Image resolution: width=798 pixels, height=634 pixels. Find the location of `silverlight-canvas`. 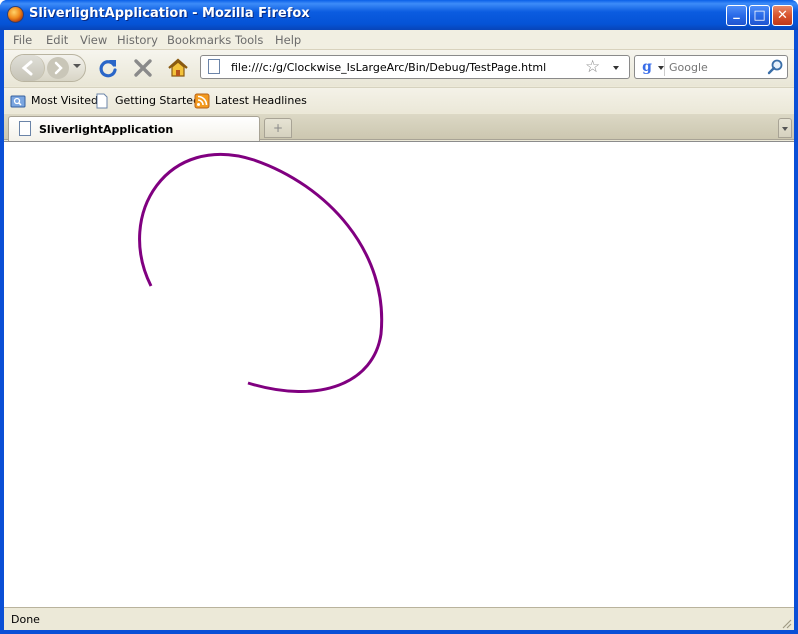

silverlight-canvas is located at coordinates (261, 272).